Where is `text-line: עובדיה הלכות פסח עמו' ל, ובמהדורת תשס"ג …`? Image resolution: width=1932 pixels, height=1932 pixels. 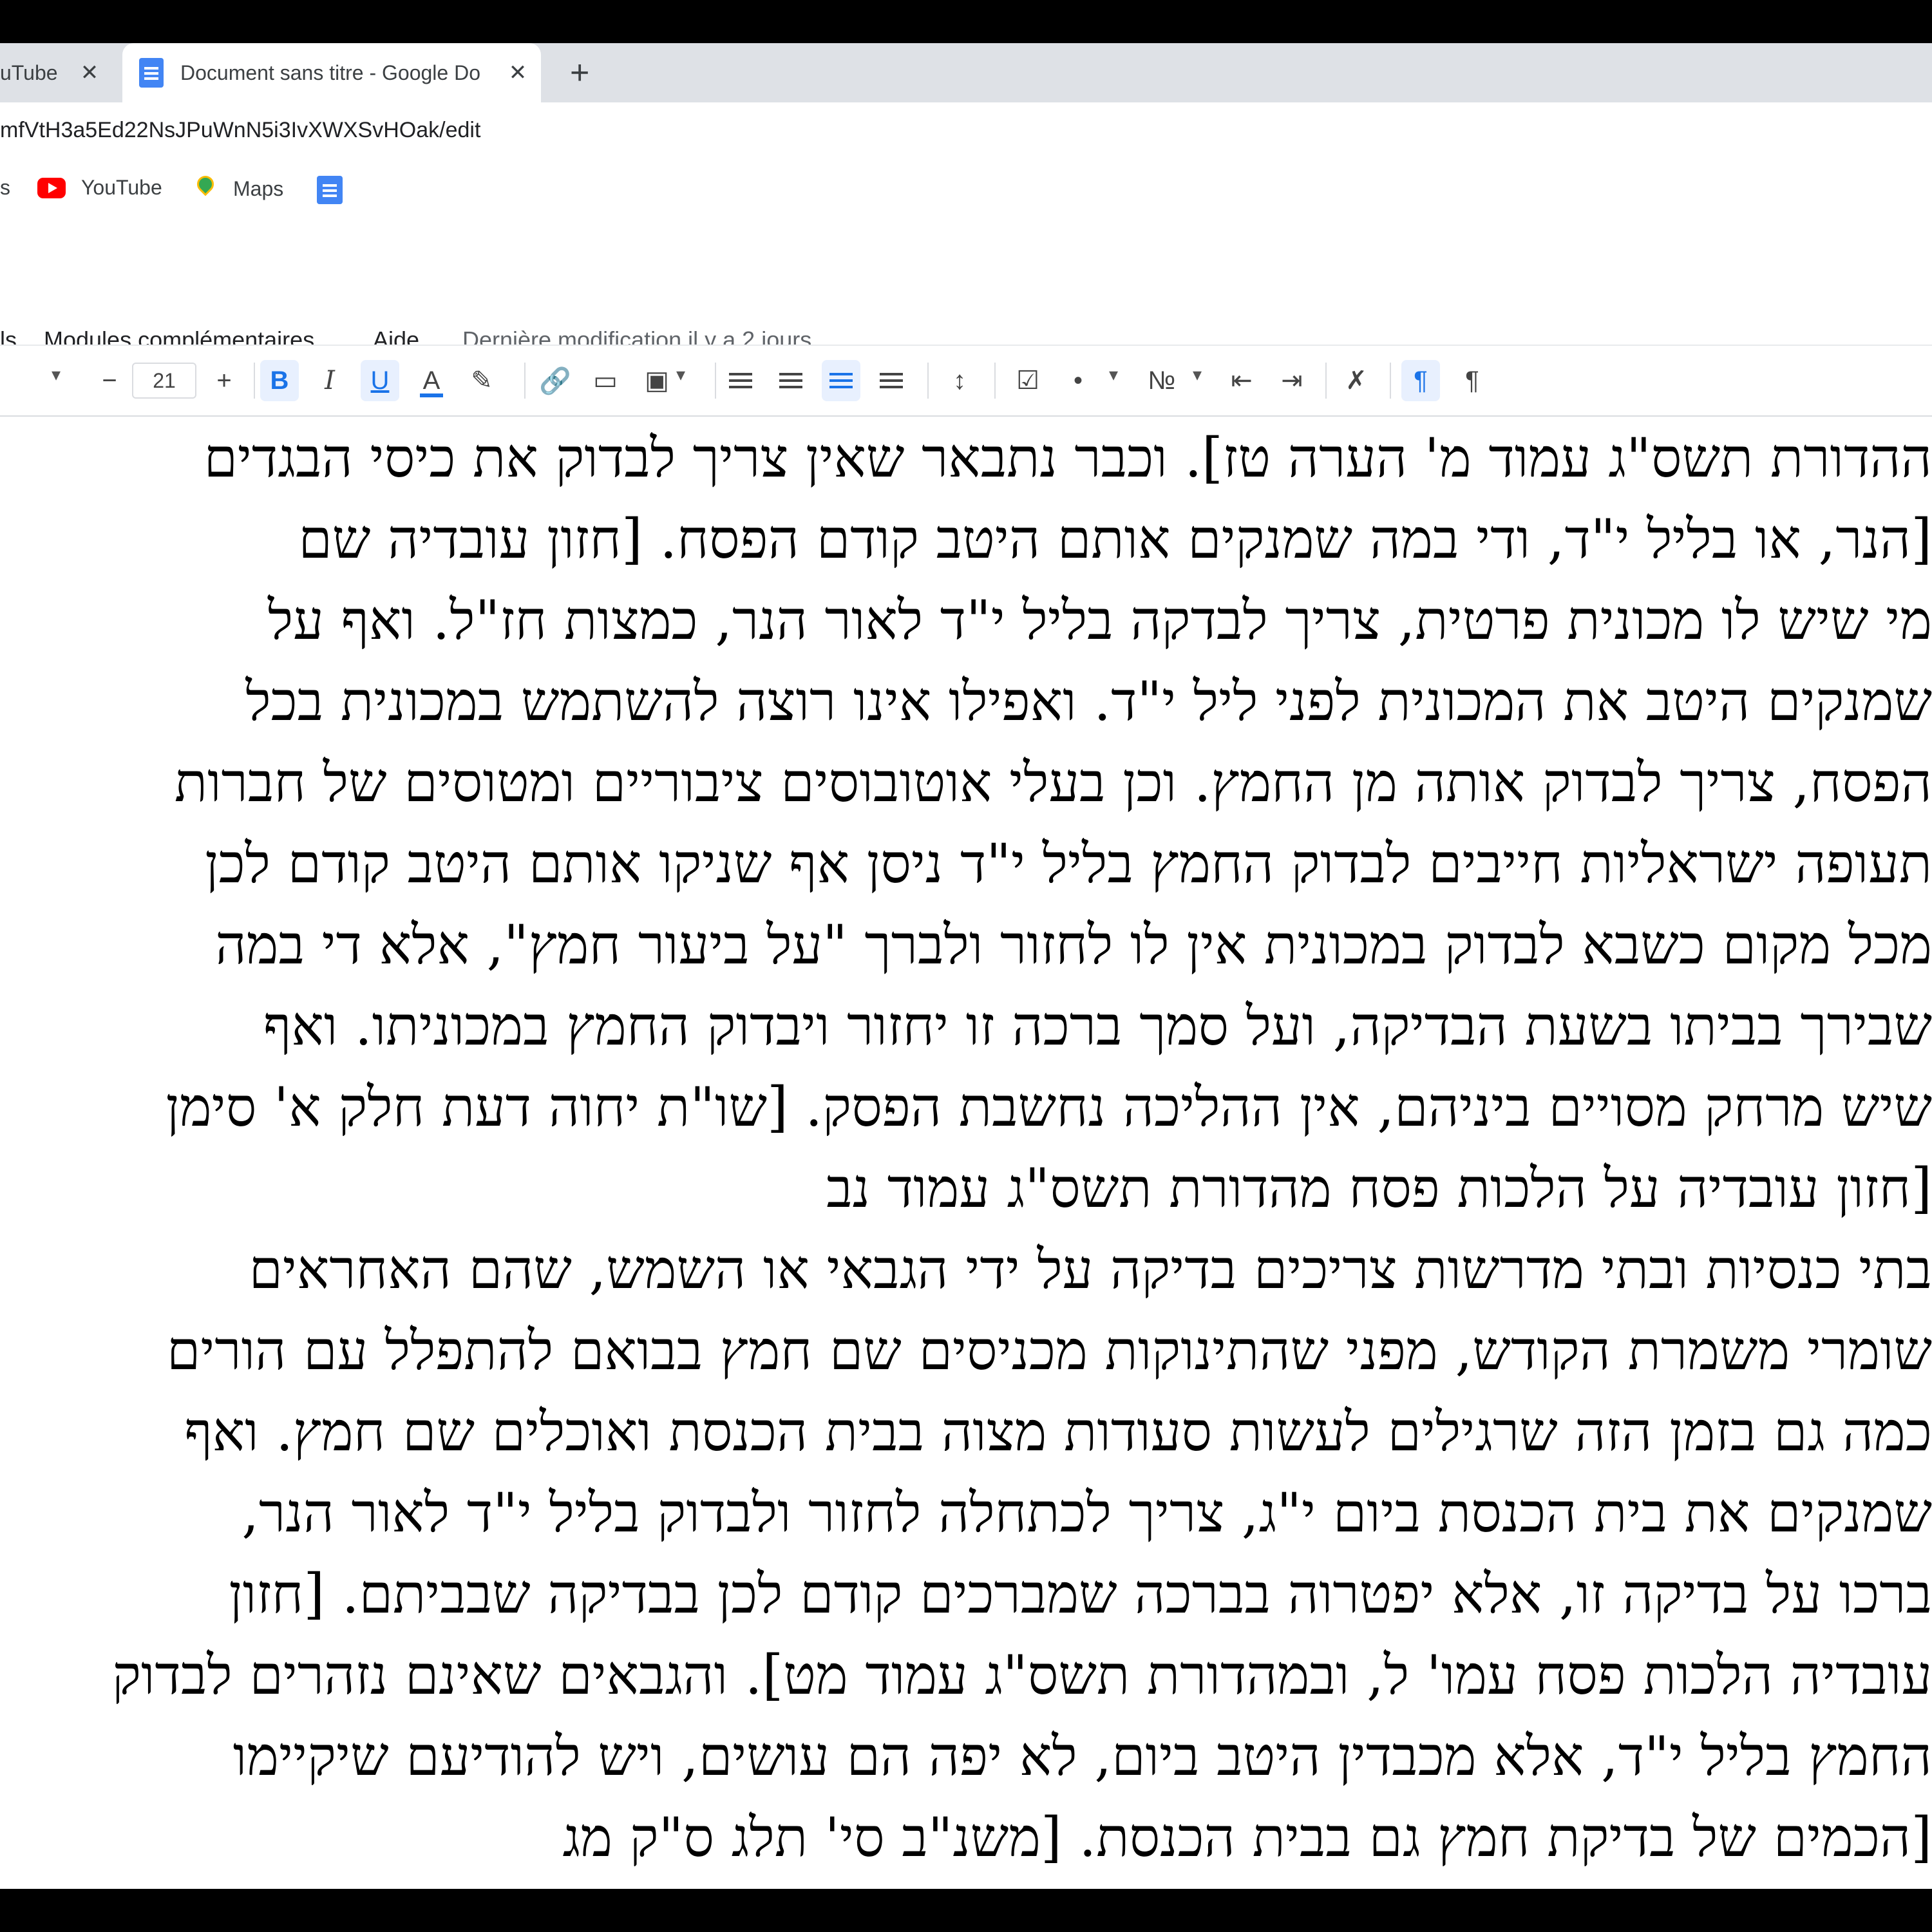
text-line: עובדיה הלכות פסח עמו' ל, ובמהדורת תשס"ג … is located at coordinates (1022, 1675).